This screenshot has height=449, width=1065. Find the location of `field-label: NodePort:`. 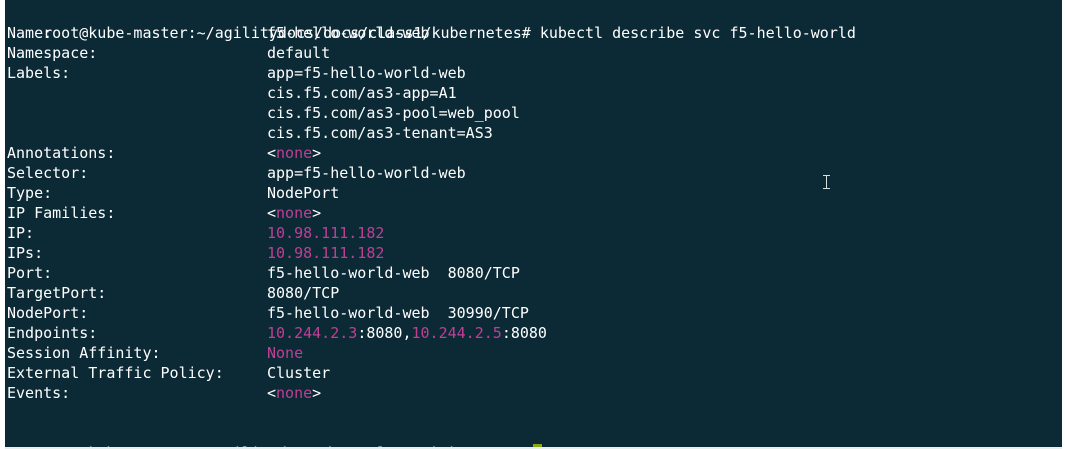

field-label: NodePort: is located at coordinates (48, 313).